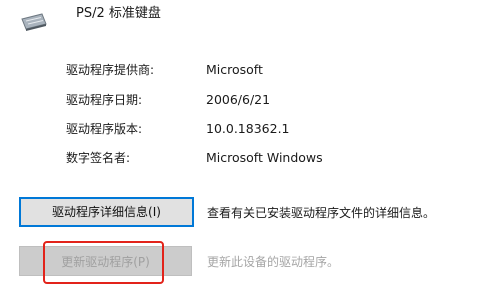 This screenshot has height=290, width=493. Describe the element at coordinates (106, 212) in the screenshot. I see `driver-details-button: 驱动程序详细信息(I)` at that location.